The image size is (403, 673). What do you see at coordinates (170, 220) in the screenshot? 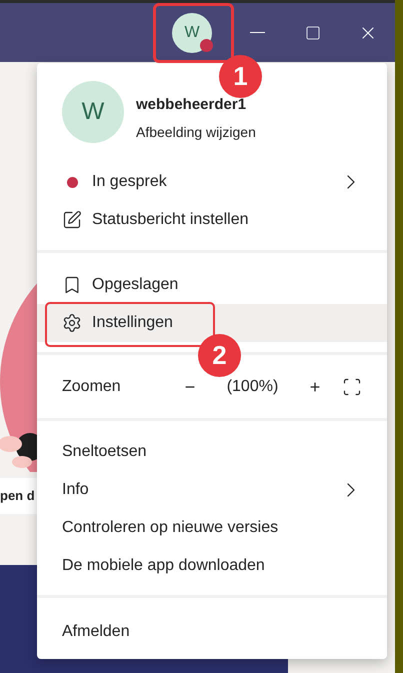
I see `menu-item-label: Statusbericht instellen` at bounding box center [170, 220].